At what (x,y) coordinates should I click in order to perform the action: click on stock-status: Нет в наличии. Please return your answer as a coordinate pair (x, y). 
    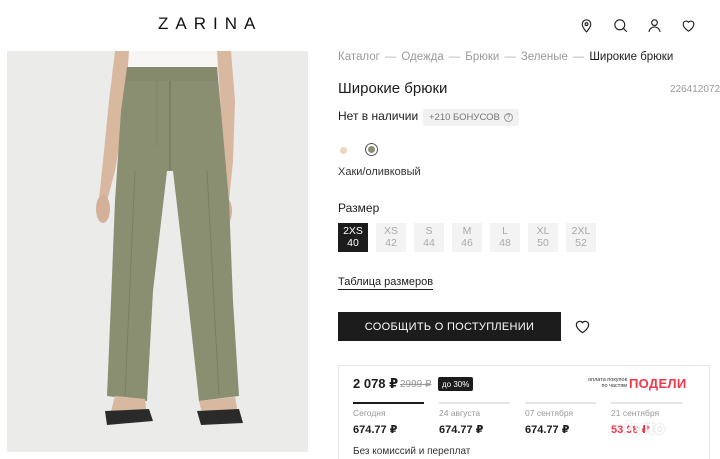
    Looking at the image, I should click on (378, 116).